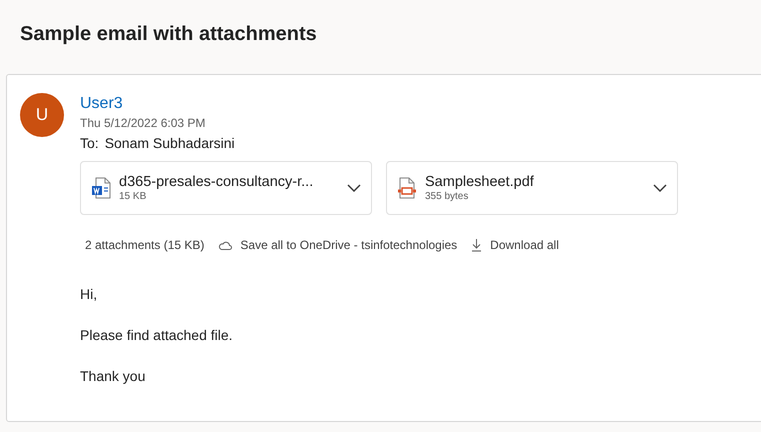  I want to click on recipient-name: Sonam Subhadarsini, so click(169, 143).